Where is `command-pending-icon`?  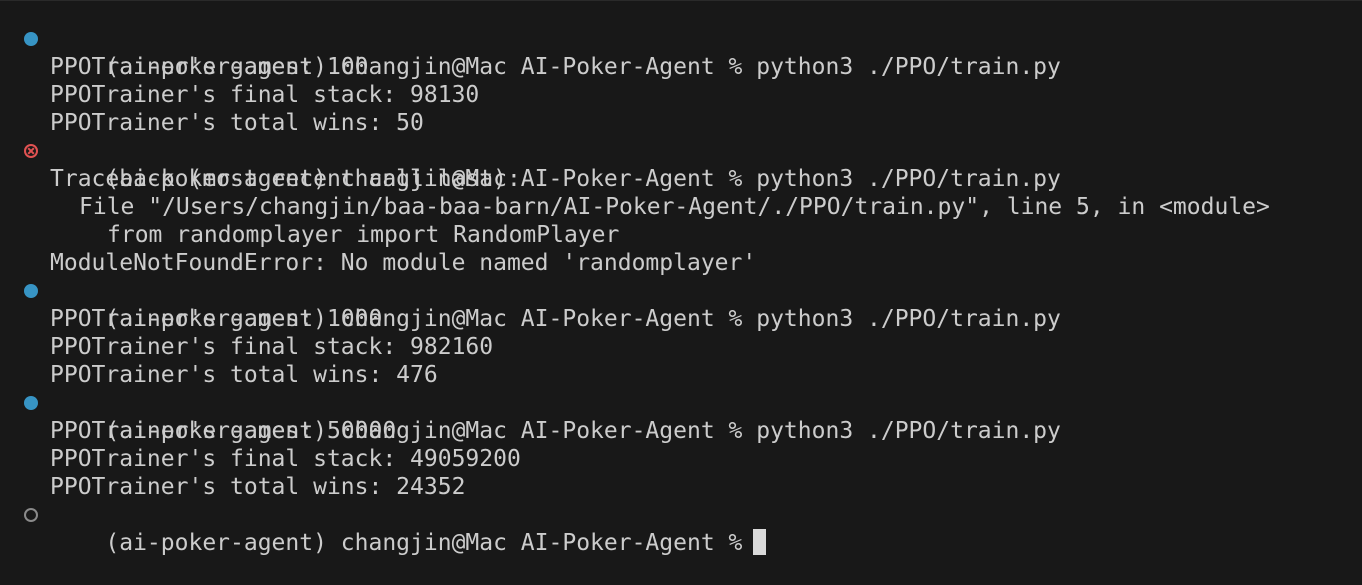
command-pending-icon is located at coordinates (31, 515).